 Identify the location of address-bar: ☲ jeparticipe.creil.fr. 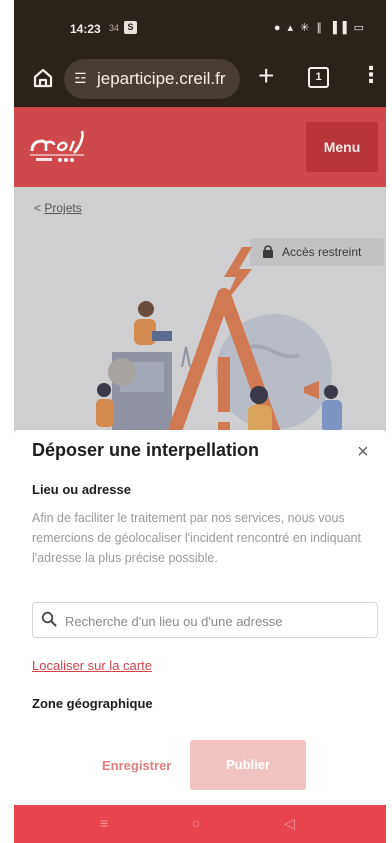
(152, 79).